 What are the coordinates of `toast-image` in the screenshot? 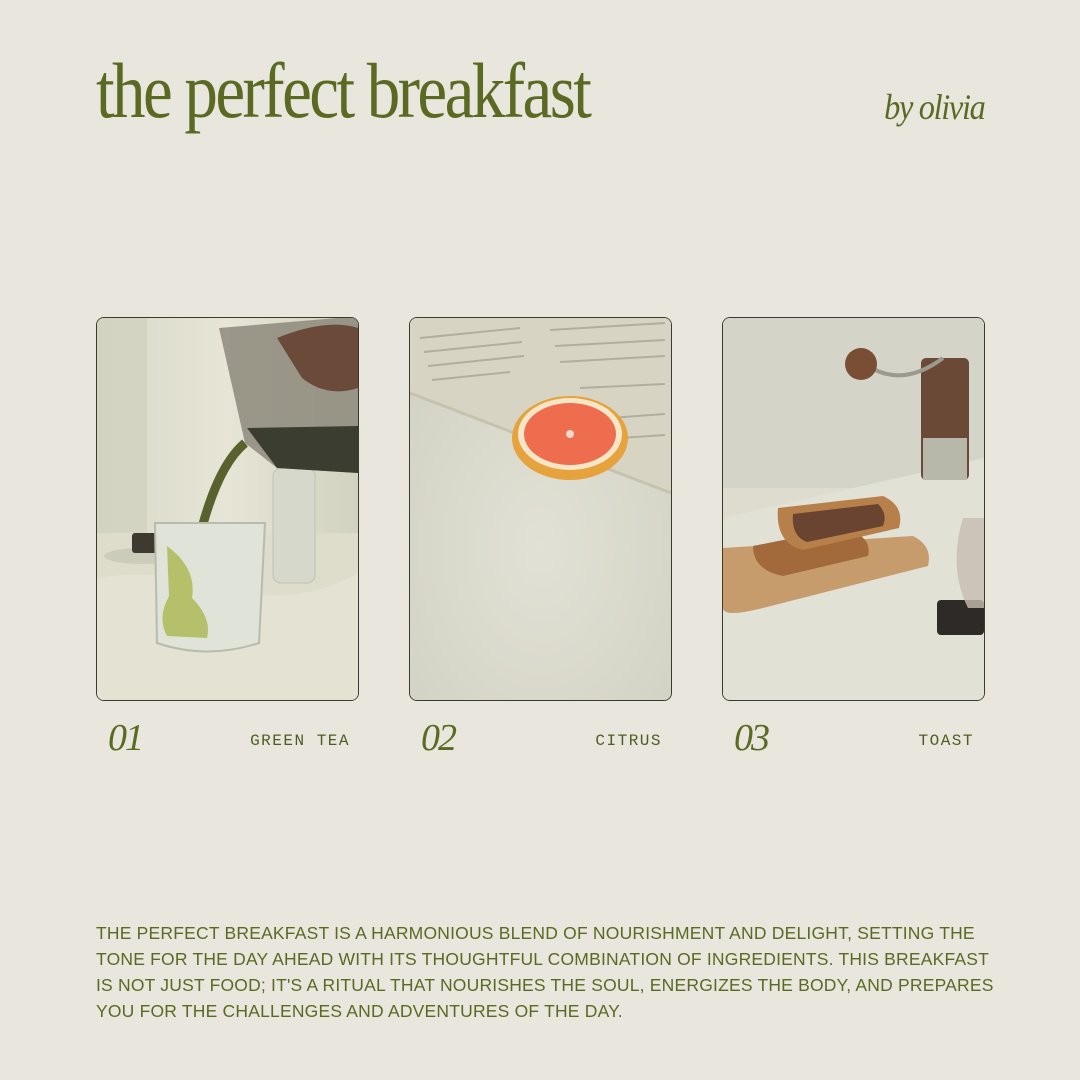 It's located at (853, 509).